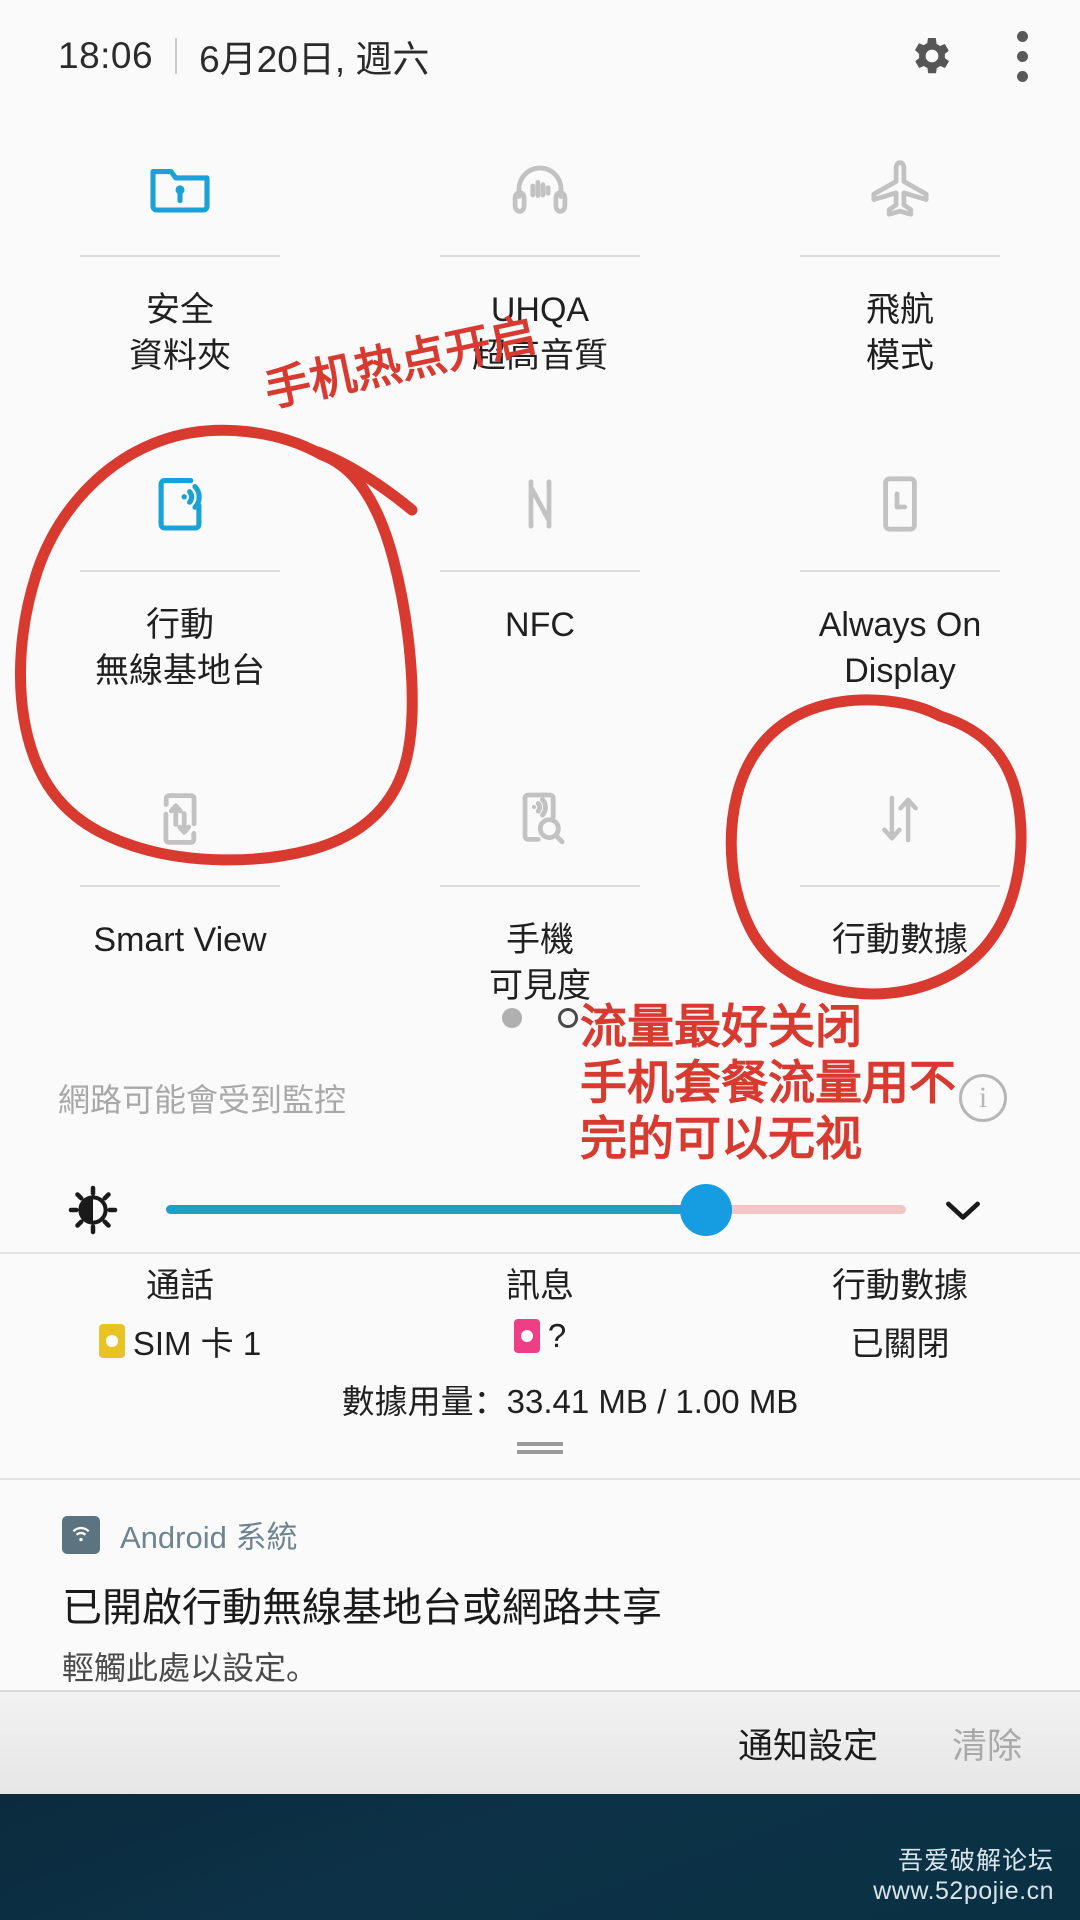 Image resolution: width=1080 pixels, height=1920 pixels. I want to click on watermark: 吾爱破解论坛 www.52pojie.cn, so click(963, 1873).